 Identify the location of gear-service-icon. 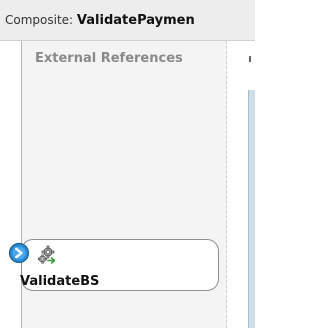
(46, 254).